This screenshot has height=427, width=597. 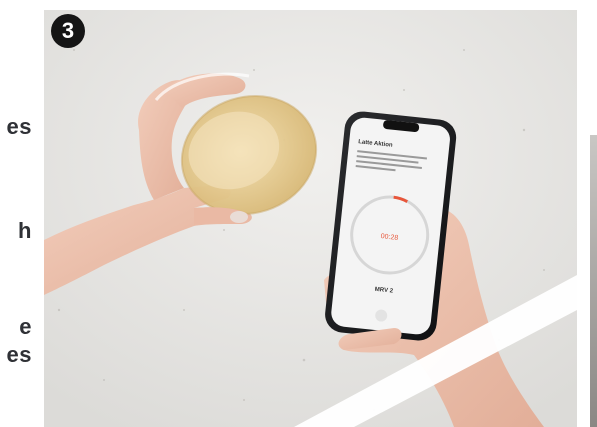 I want to click on text-fragment-1: es, so click(x=19, y=126).